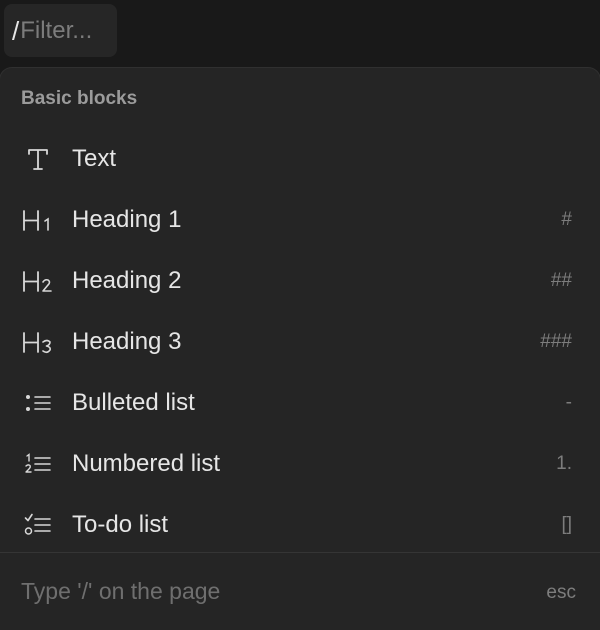  What do you see at coordinates (300, 281) in the screenshot?
I see `menu-item-heading-2: Heading 2 ##` at bounding box center [300, 281].